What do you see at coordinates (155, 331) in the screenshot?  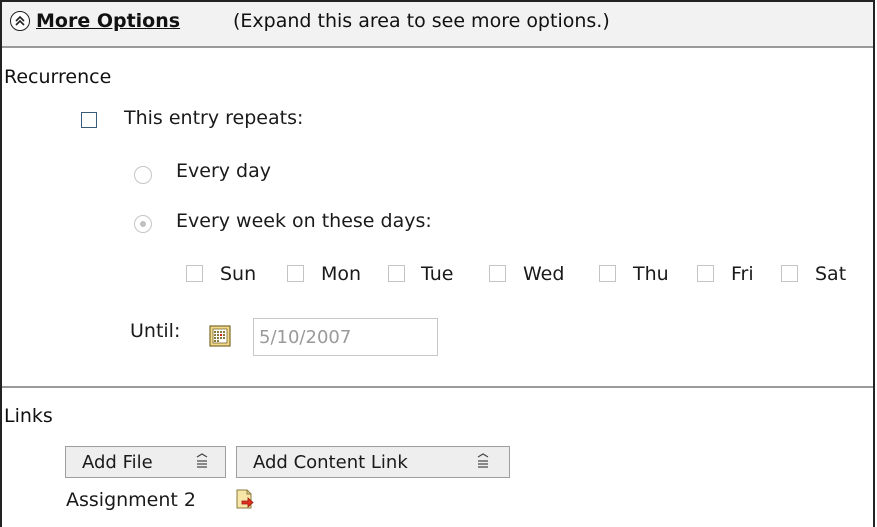 I see `until-label: Until:` at bounding box center [155, 331].